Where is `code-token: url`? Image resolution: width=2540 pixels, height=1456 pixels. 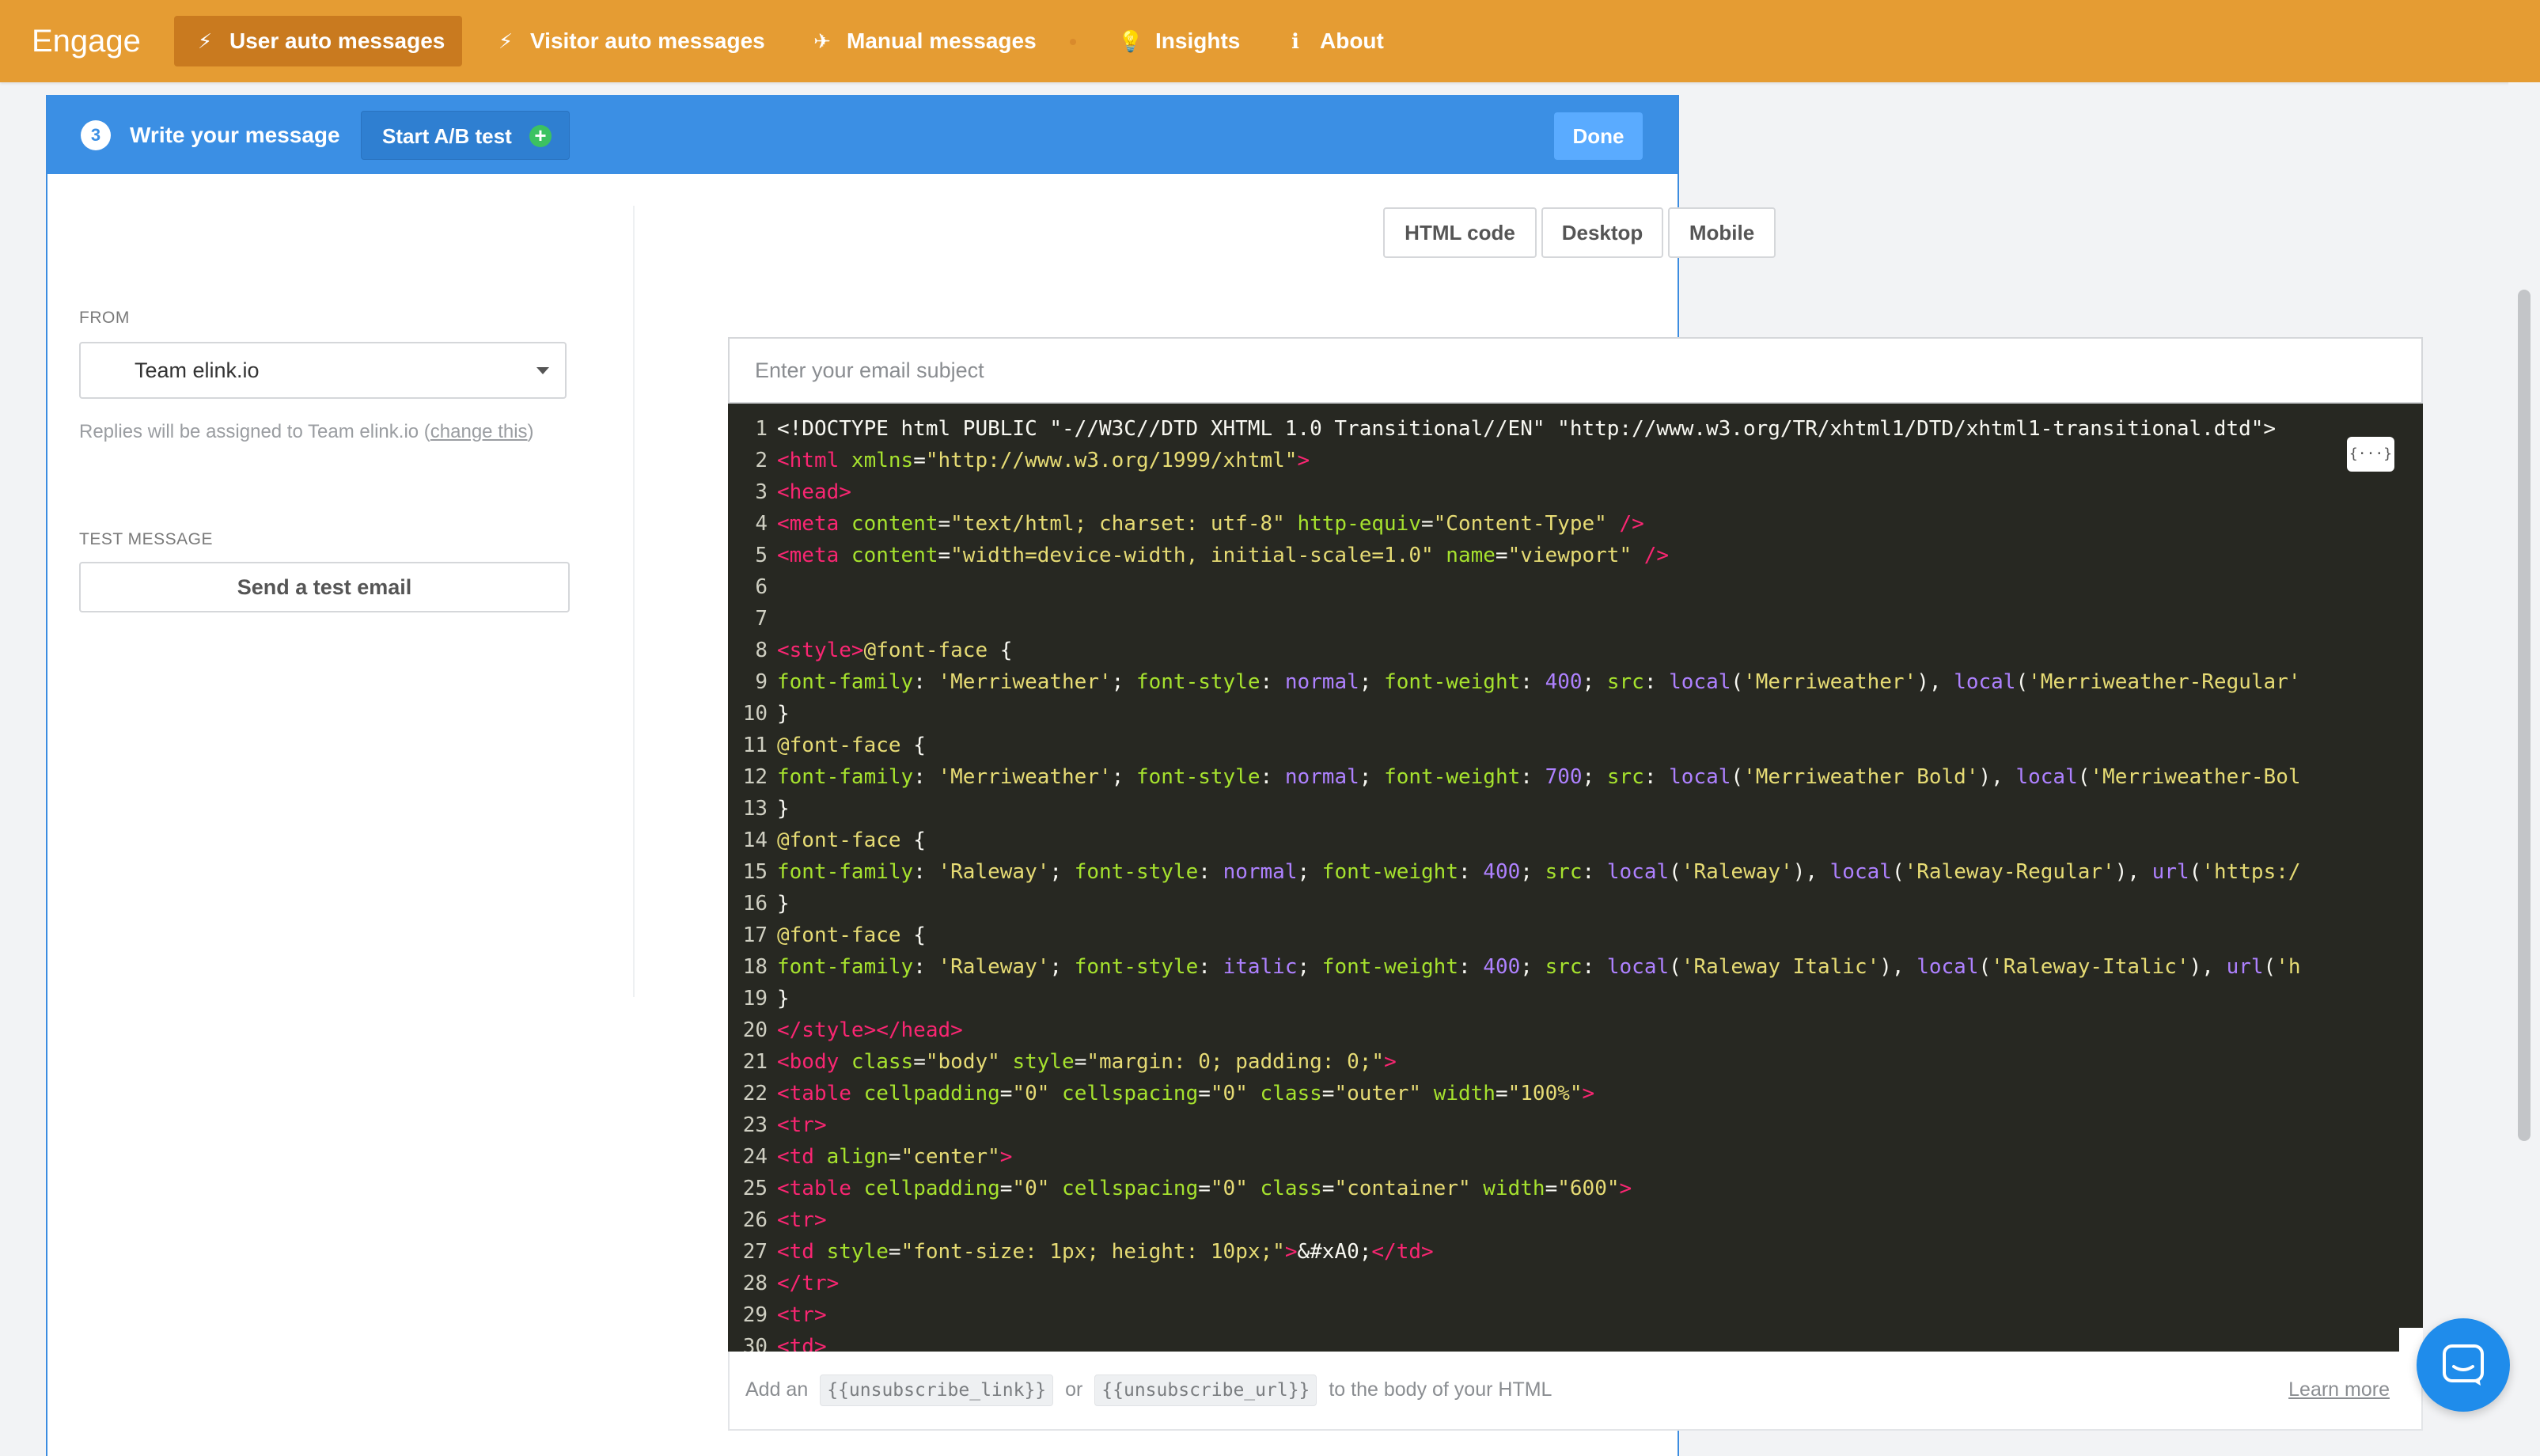 code-token: url is located at coordinates (2245, 967).